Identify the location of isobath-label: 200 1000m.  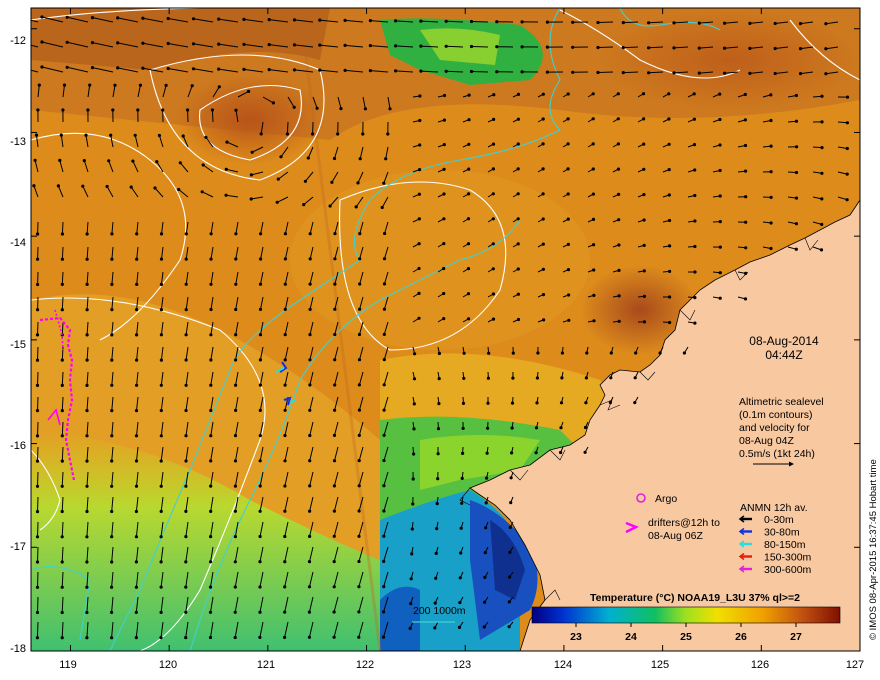
(439, 611).